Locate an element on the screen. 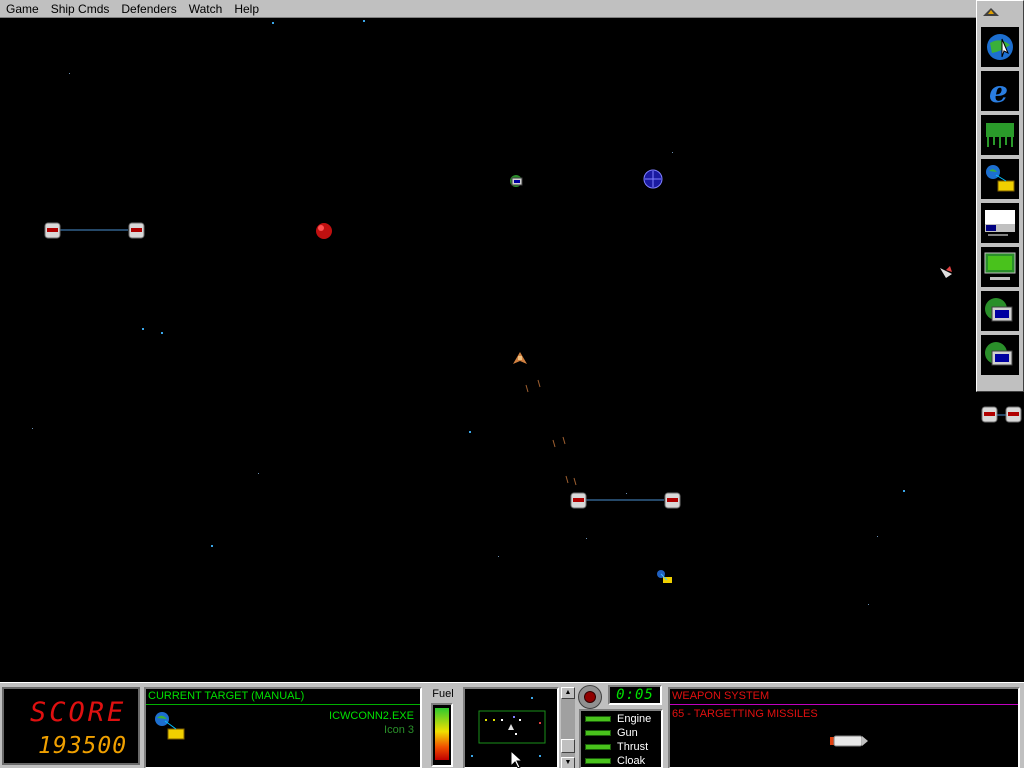 Image resolution: width=1024 pixels, height=768 pixels. scroll-thumb is located at coordinates (568, 746).